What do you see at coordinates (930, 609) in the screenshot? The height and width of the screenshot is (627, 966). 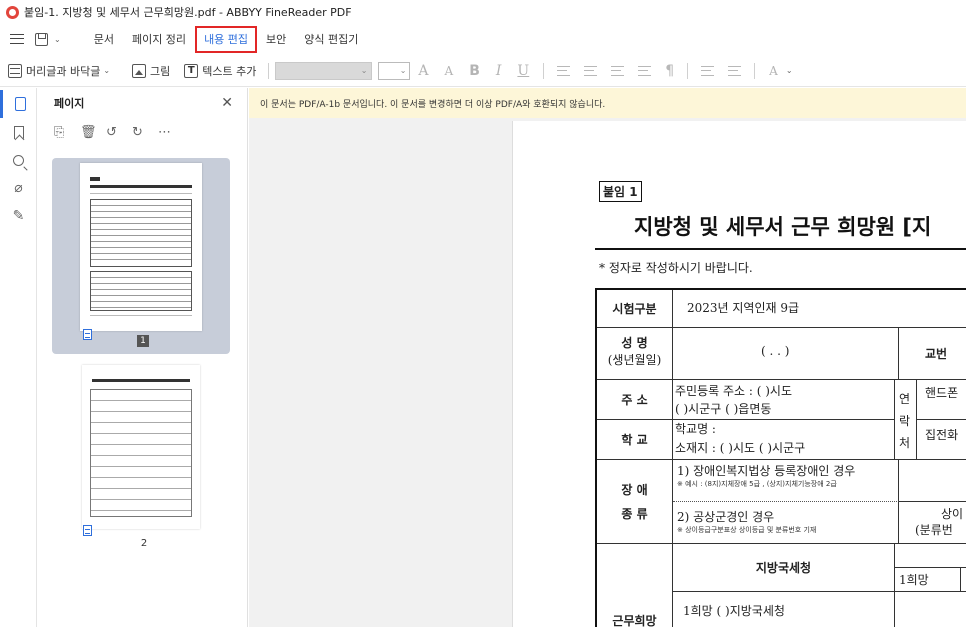 I see `first-choice-result` at bounding box center [930, 609].